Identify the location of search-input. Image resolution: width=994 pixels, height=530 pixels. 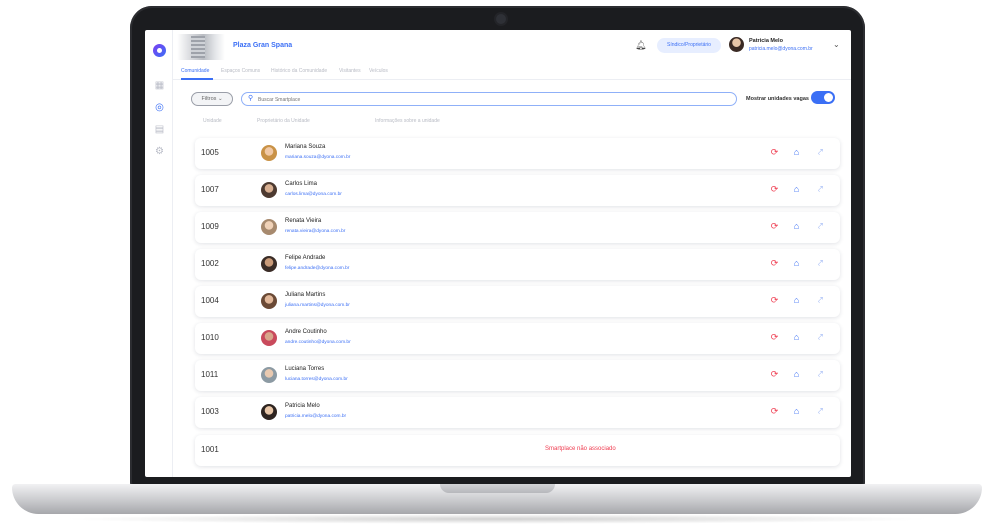
(488, 99).